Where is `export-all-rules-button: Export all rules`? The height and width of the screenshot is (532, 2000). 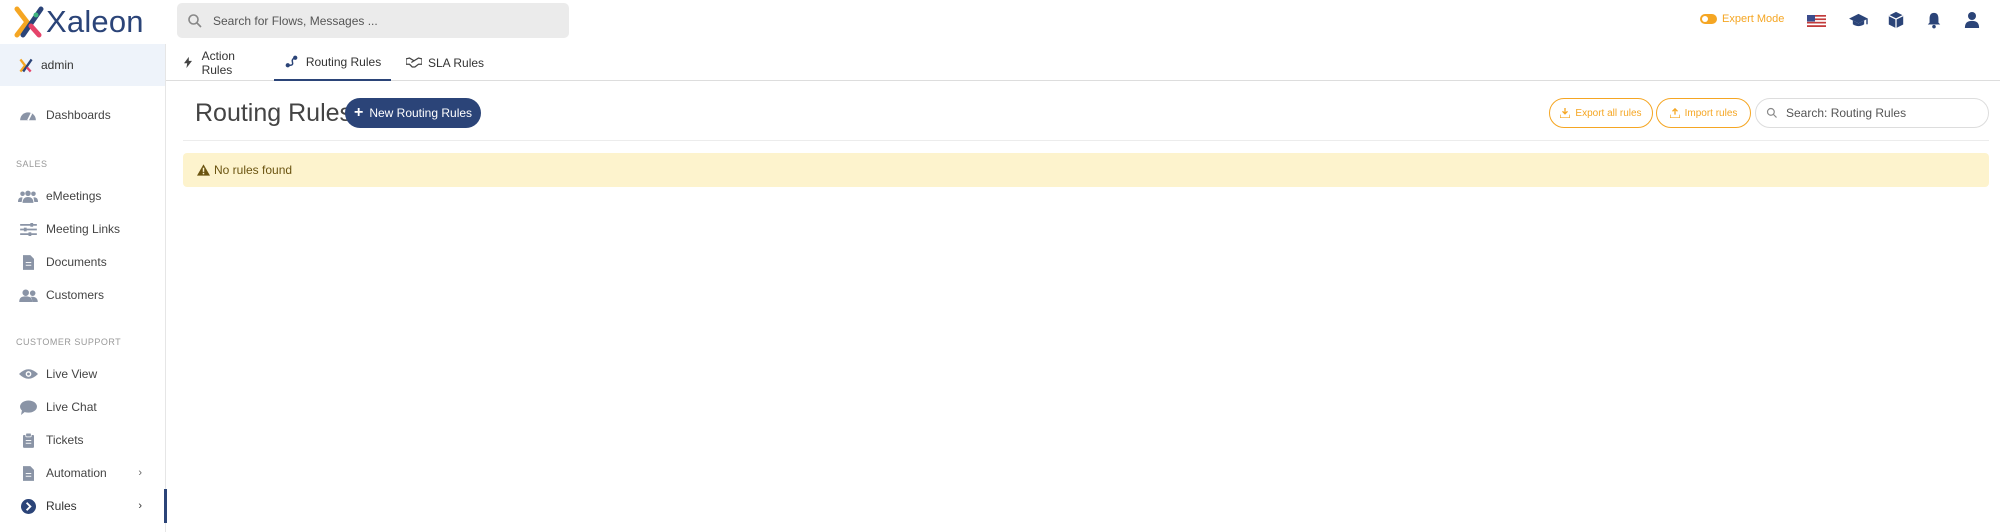
export-all-rules-button: Export all rules is located at coordinates (1601, 113).